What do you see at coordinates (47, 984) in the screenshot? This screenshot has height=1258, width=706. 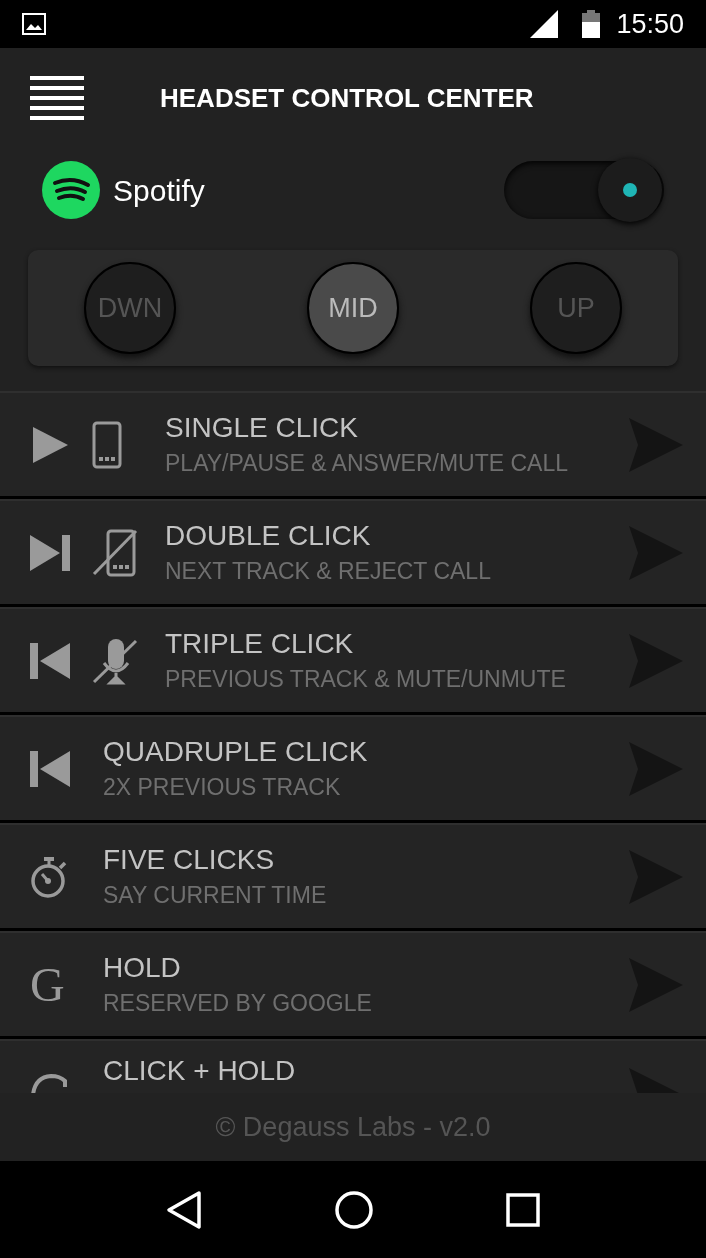 I see `google-letter-icon: G` at bounding box center [47, 984].